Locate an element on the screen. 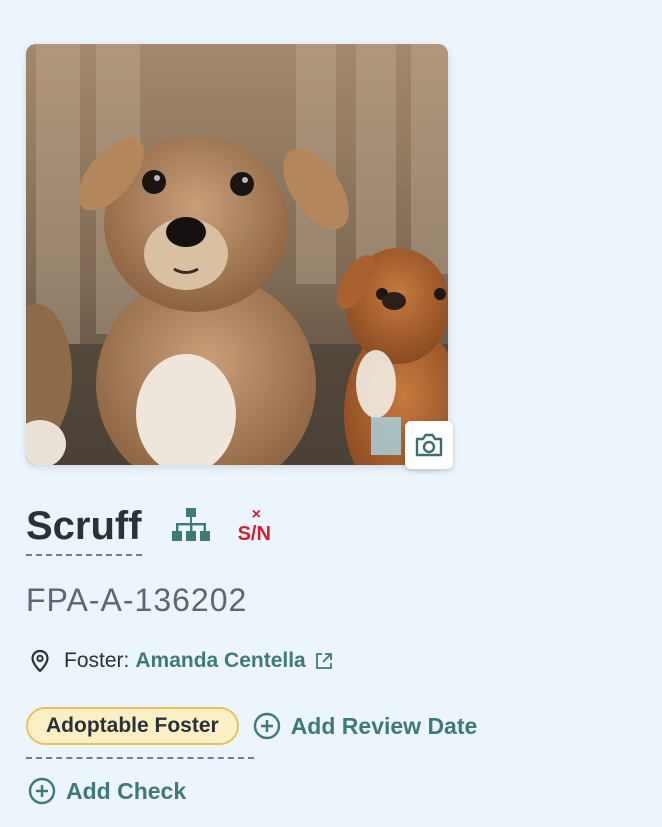 This screenshot has width=662, height=827. status-underline is located at coordinates (140, 758).